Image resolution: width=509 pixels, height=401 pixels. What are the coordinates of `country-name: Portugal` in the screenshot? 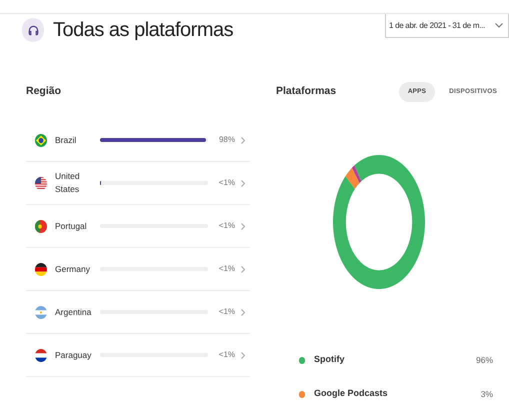 It's located at (71, 226).